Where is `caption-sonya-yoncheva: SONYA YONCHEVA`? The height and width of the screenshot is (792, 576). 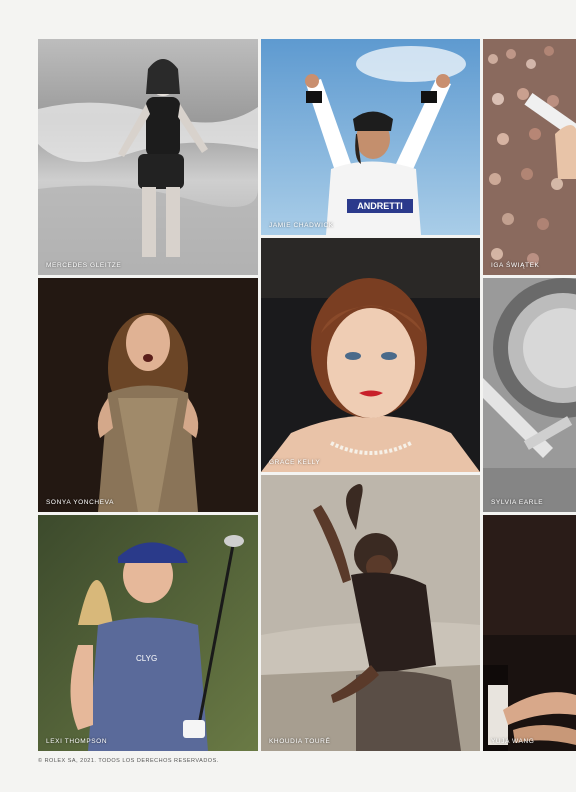
caption-sonya-yoncheva: SONYA YONCHEVA is located at coordinates (80, 502).